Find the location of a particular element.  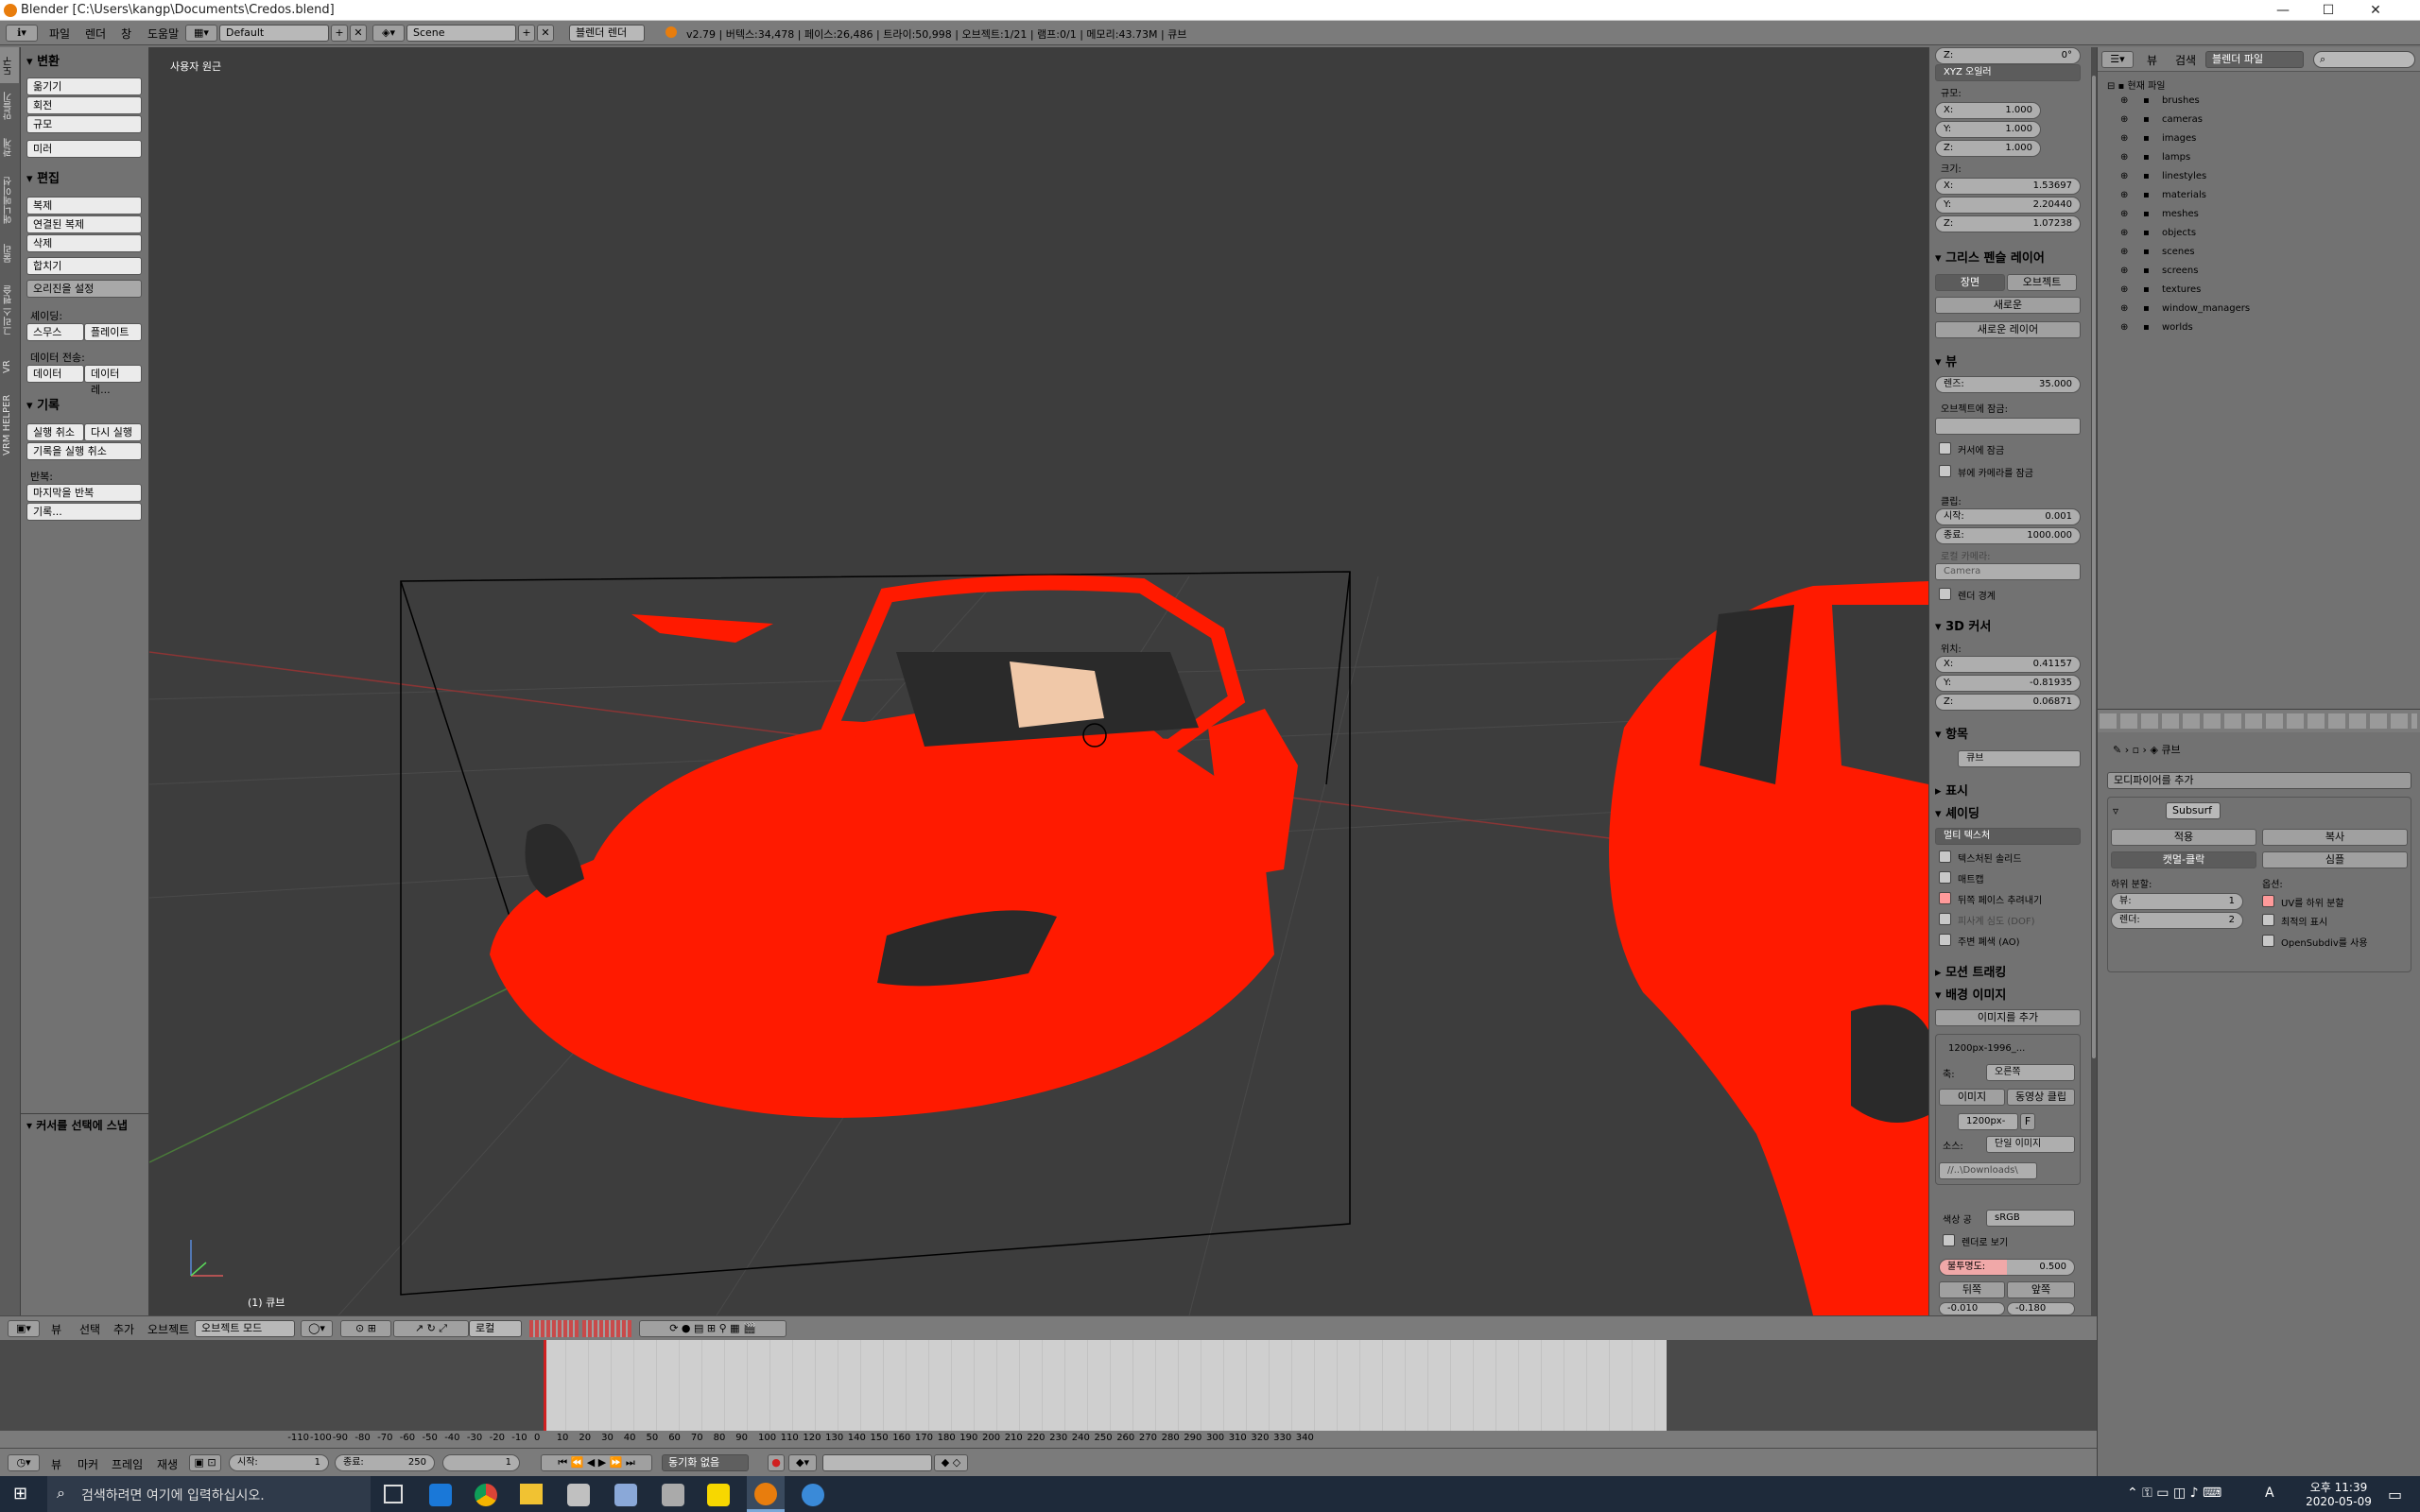

cursor-x-field: X: 0.41157 is located at coordinates (2008, 664).